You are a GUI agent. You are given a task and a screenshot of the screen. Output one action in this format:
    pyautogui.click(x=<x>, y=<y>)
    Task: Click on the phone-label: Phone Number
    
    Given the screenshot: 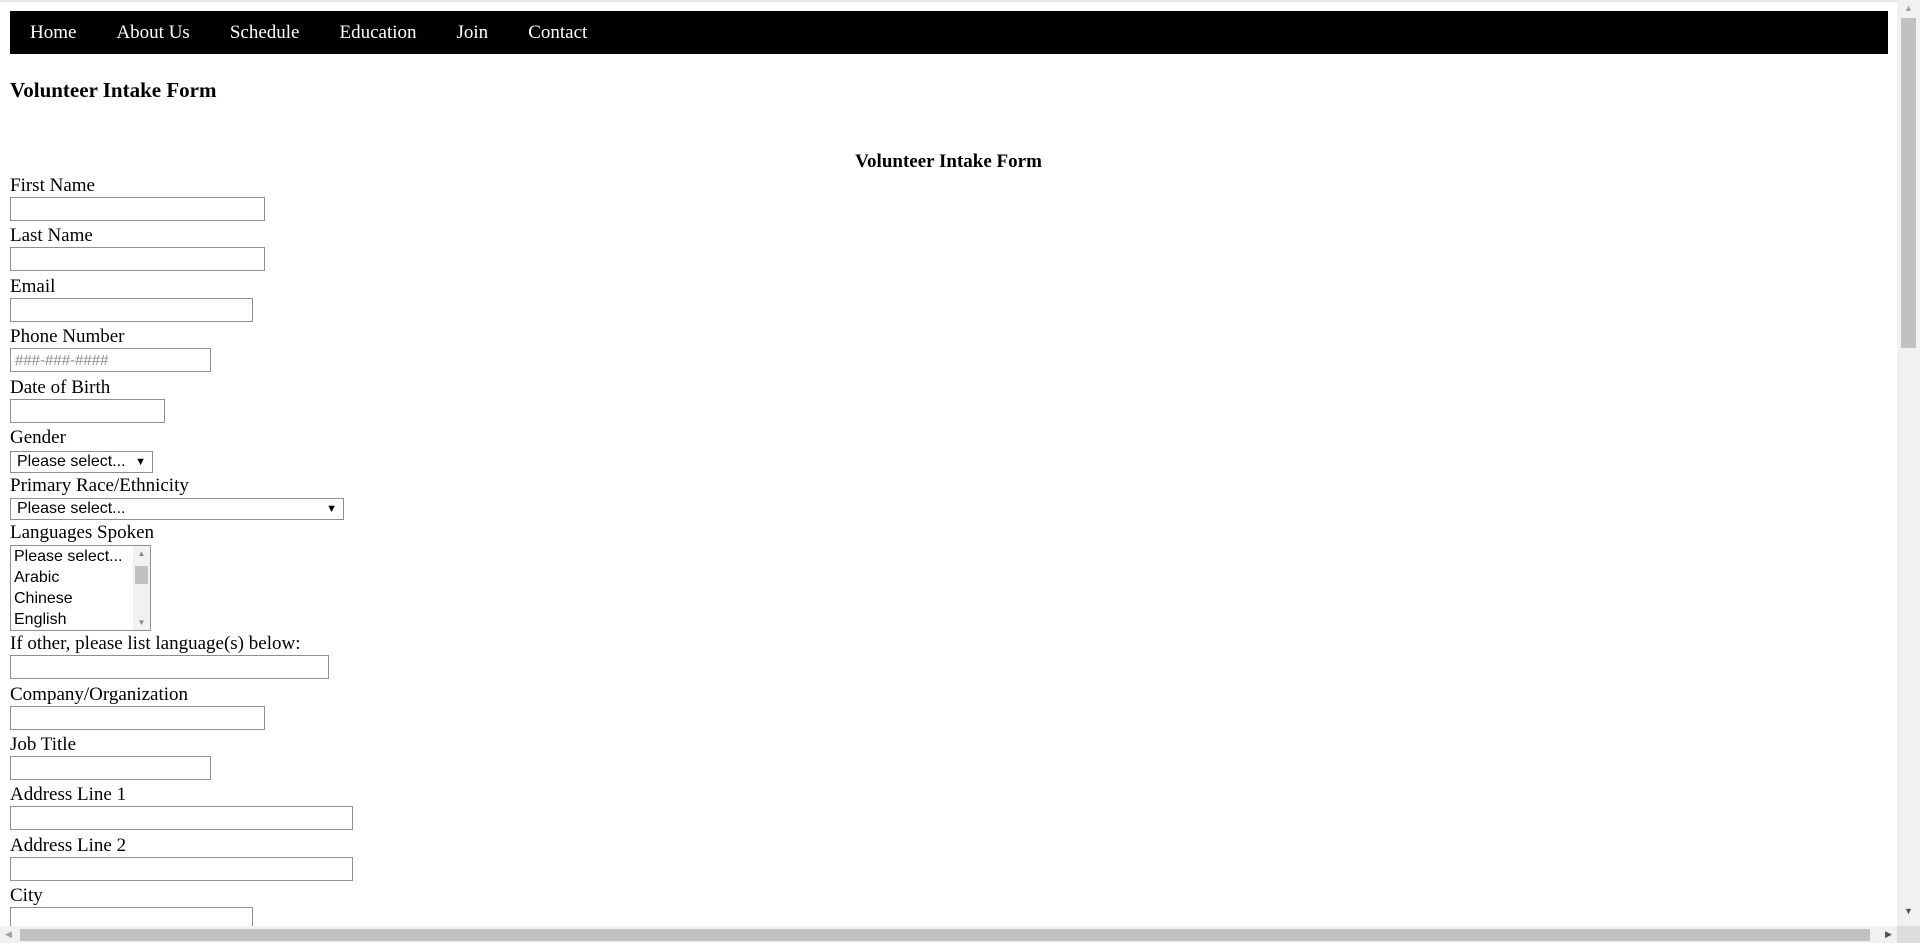 What is the action you would take?
    pyautogui.click(x=67, y=336)
    